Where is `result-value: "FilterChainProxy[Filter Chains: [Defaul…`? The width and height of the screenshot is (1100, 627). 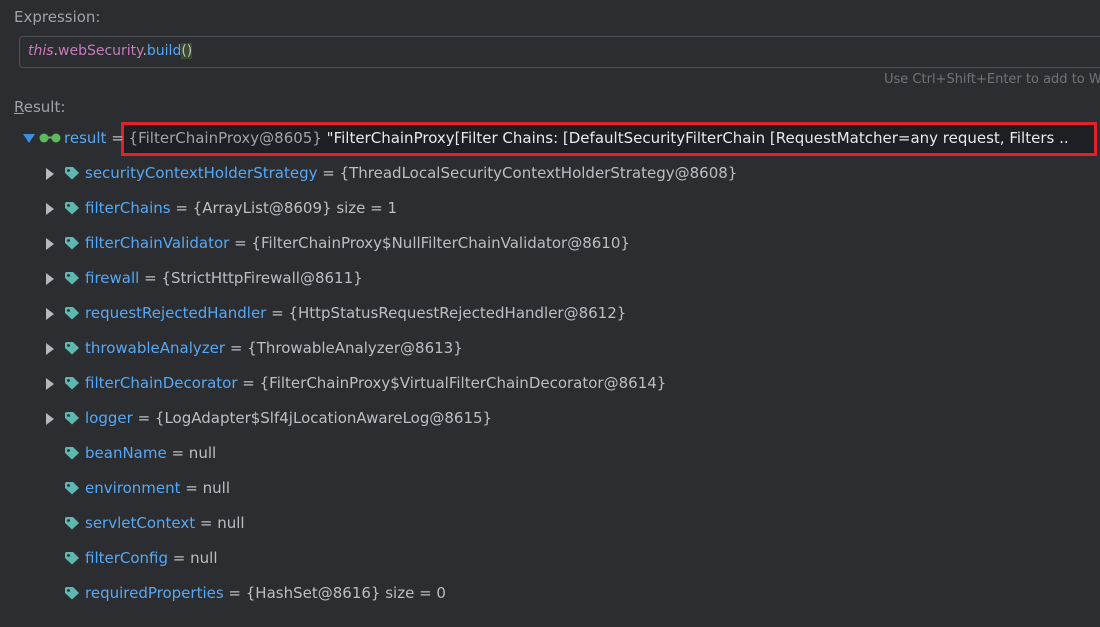 result-value: "FilterChainProxy[Filter Chains: [Defaul… is located at coordinates (695, 138).